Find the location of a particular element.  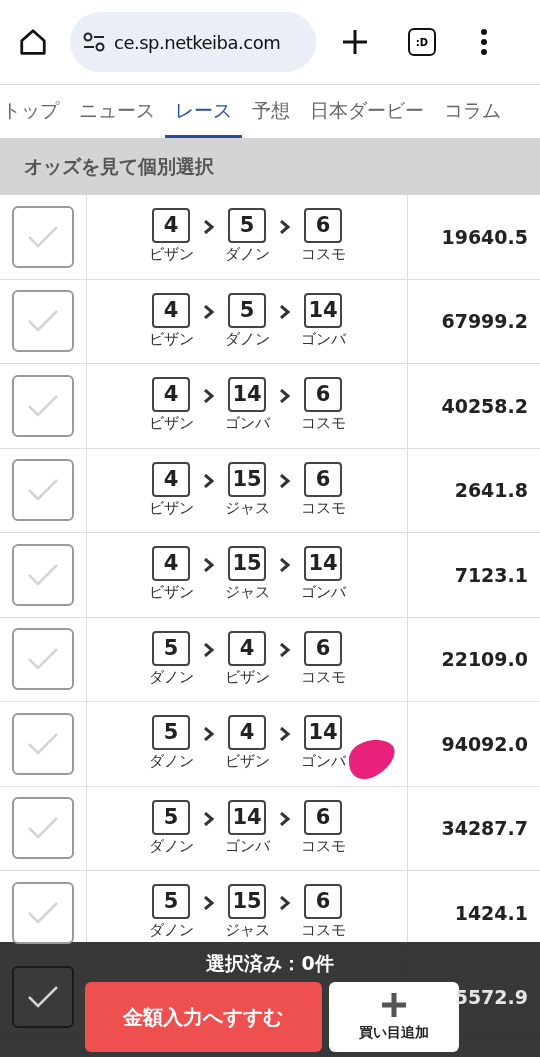

tab-switcher-button: :D is located at coordinates (422, 42).